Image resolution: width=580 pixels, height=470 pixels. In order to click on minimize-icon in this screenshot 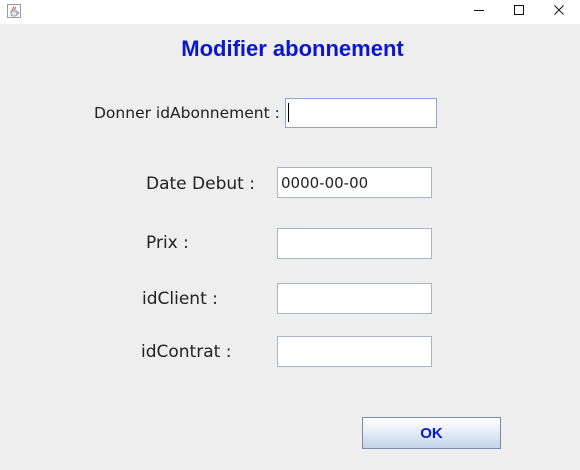, I will do `click(479, 12)`.